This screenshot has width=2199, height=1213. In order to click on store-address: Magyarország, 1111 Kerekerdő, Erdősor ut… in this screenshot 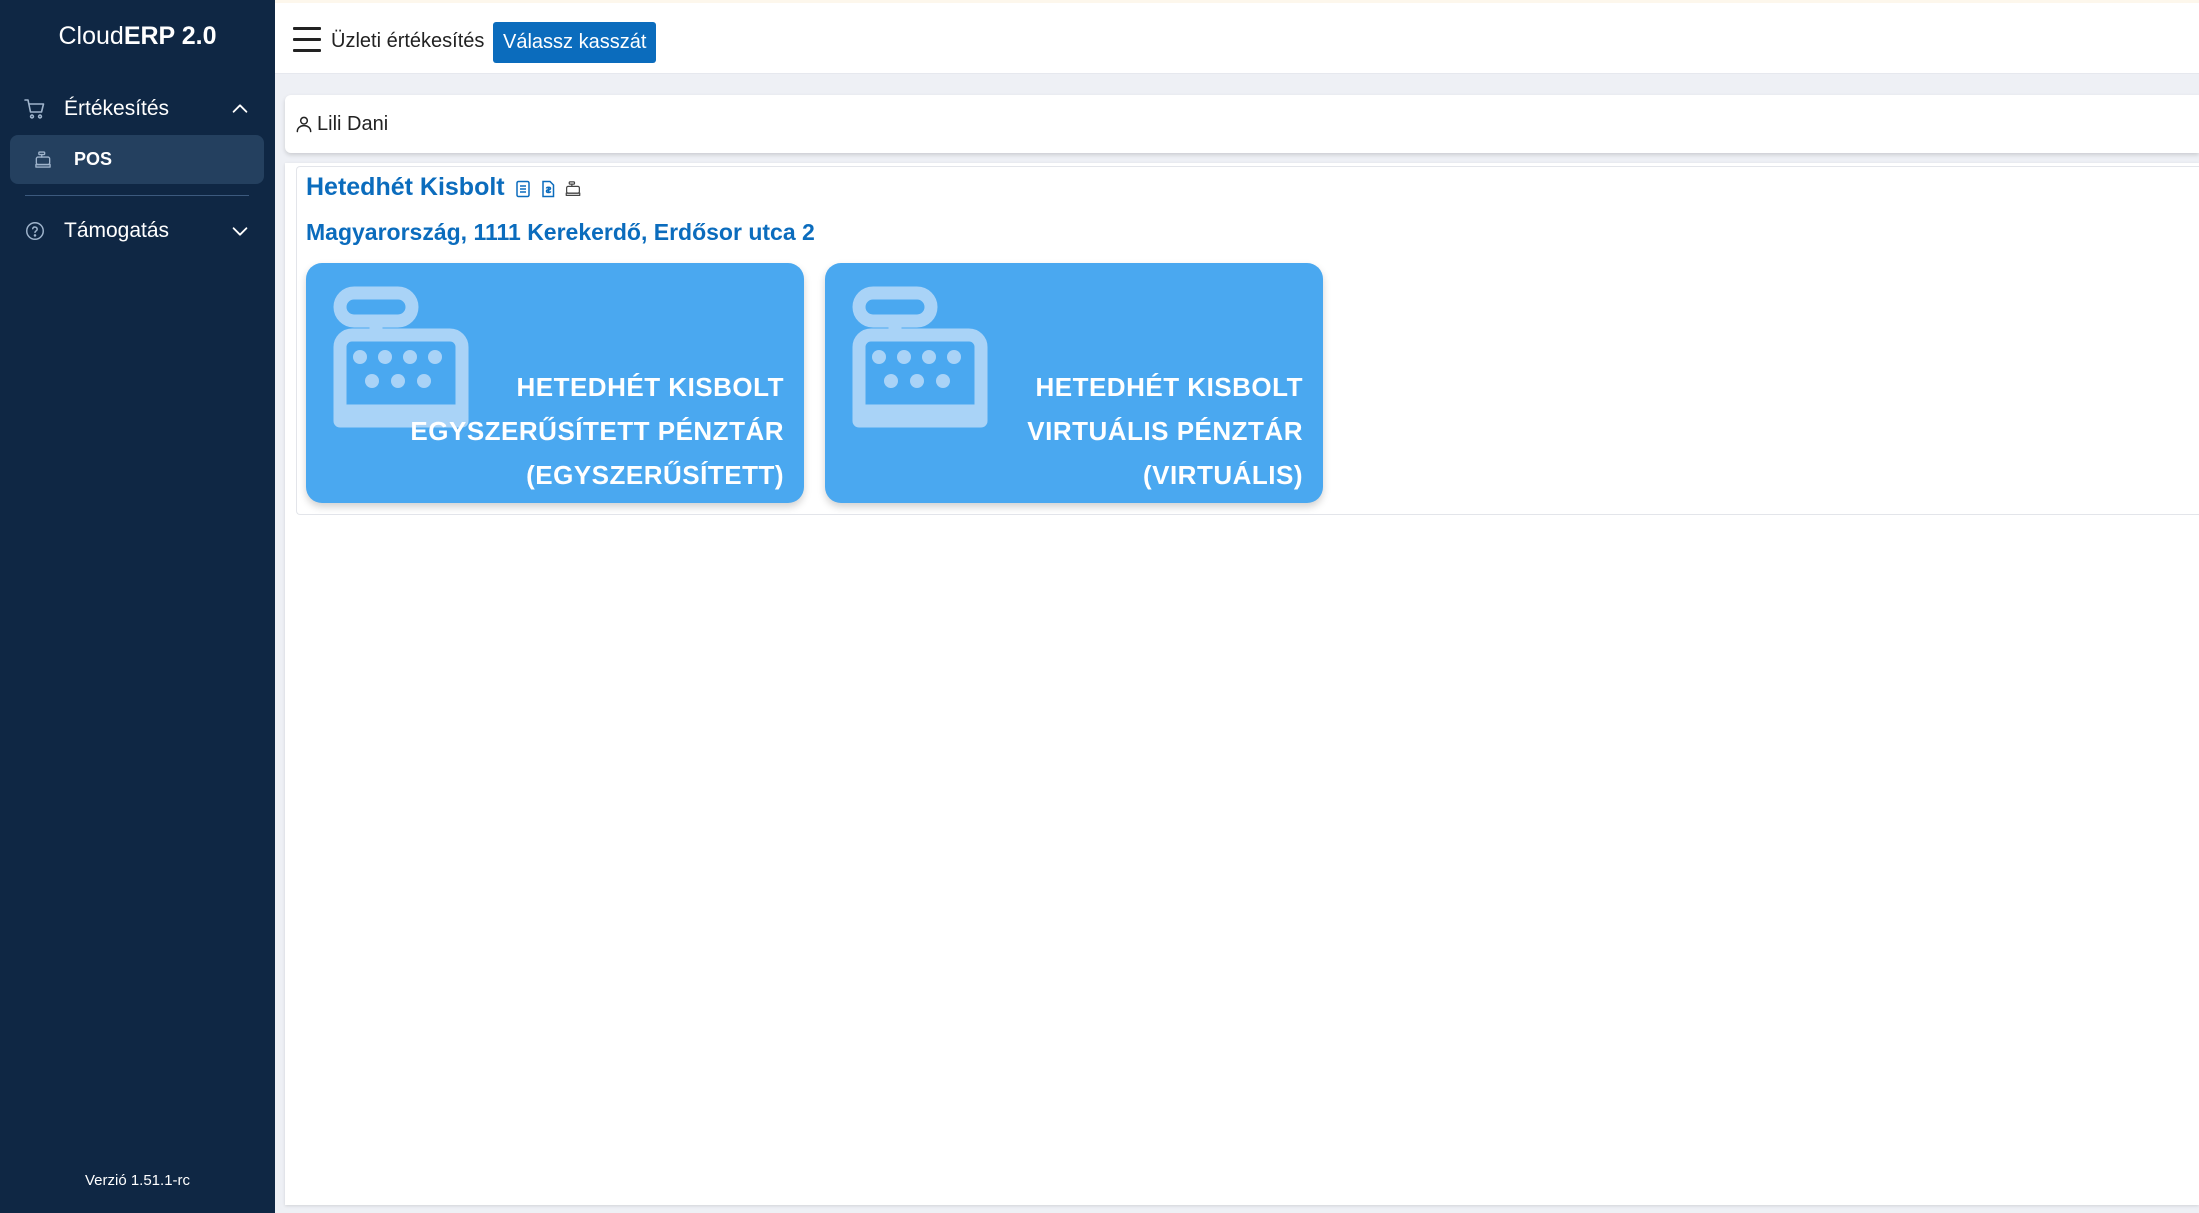, I will do `click(560, 232)`.